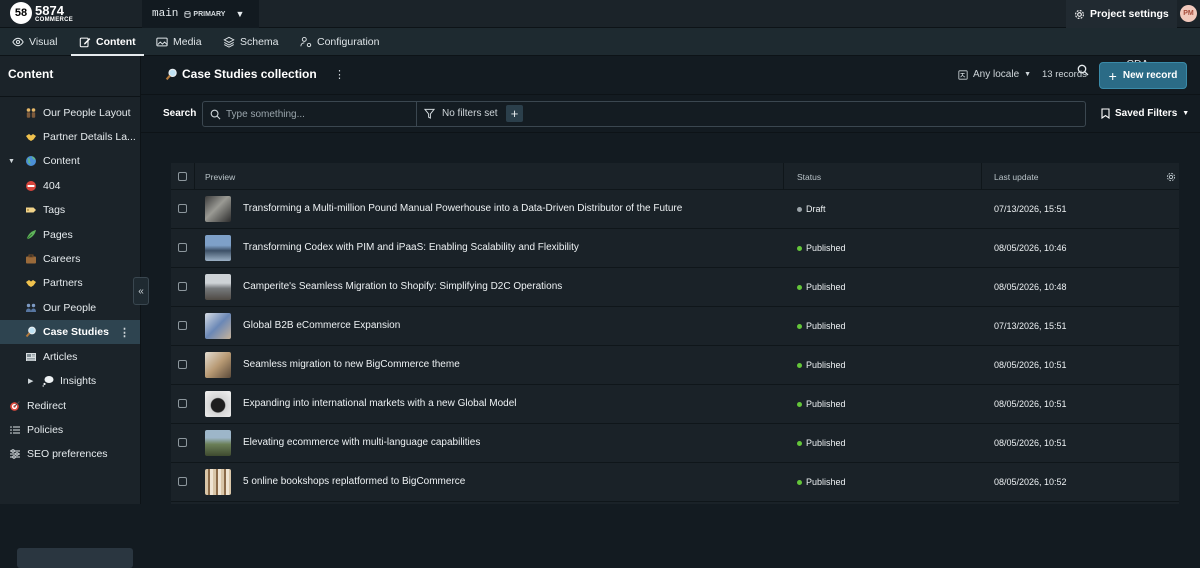  Describe the element at coordinates (31, 74) in the screenshot. I see `sidebar-title: Content` at that location.